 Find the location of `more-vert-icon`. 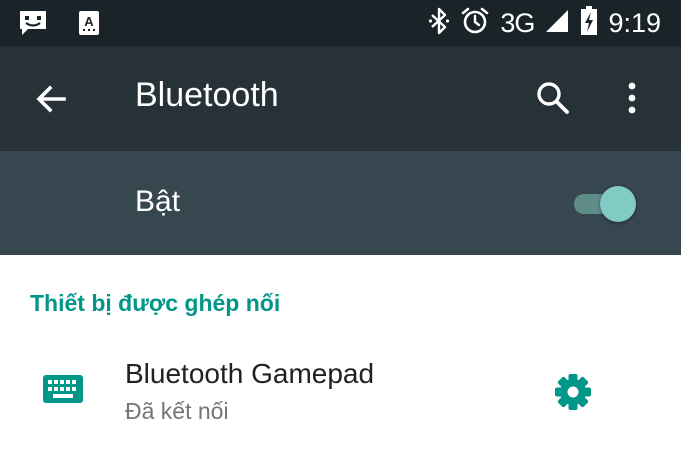

more-vert-icon is located at coordinates (632, 100).